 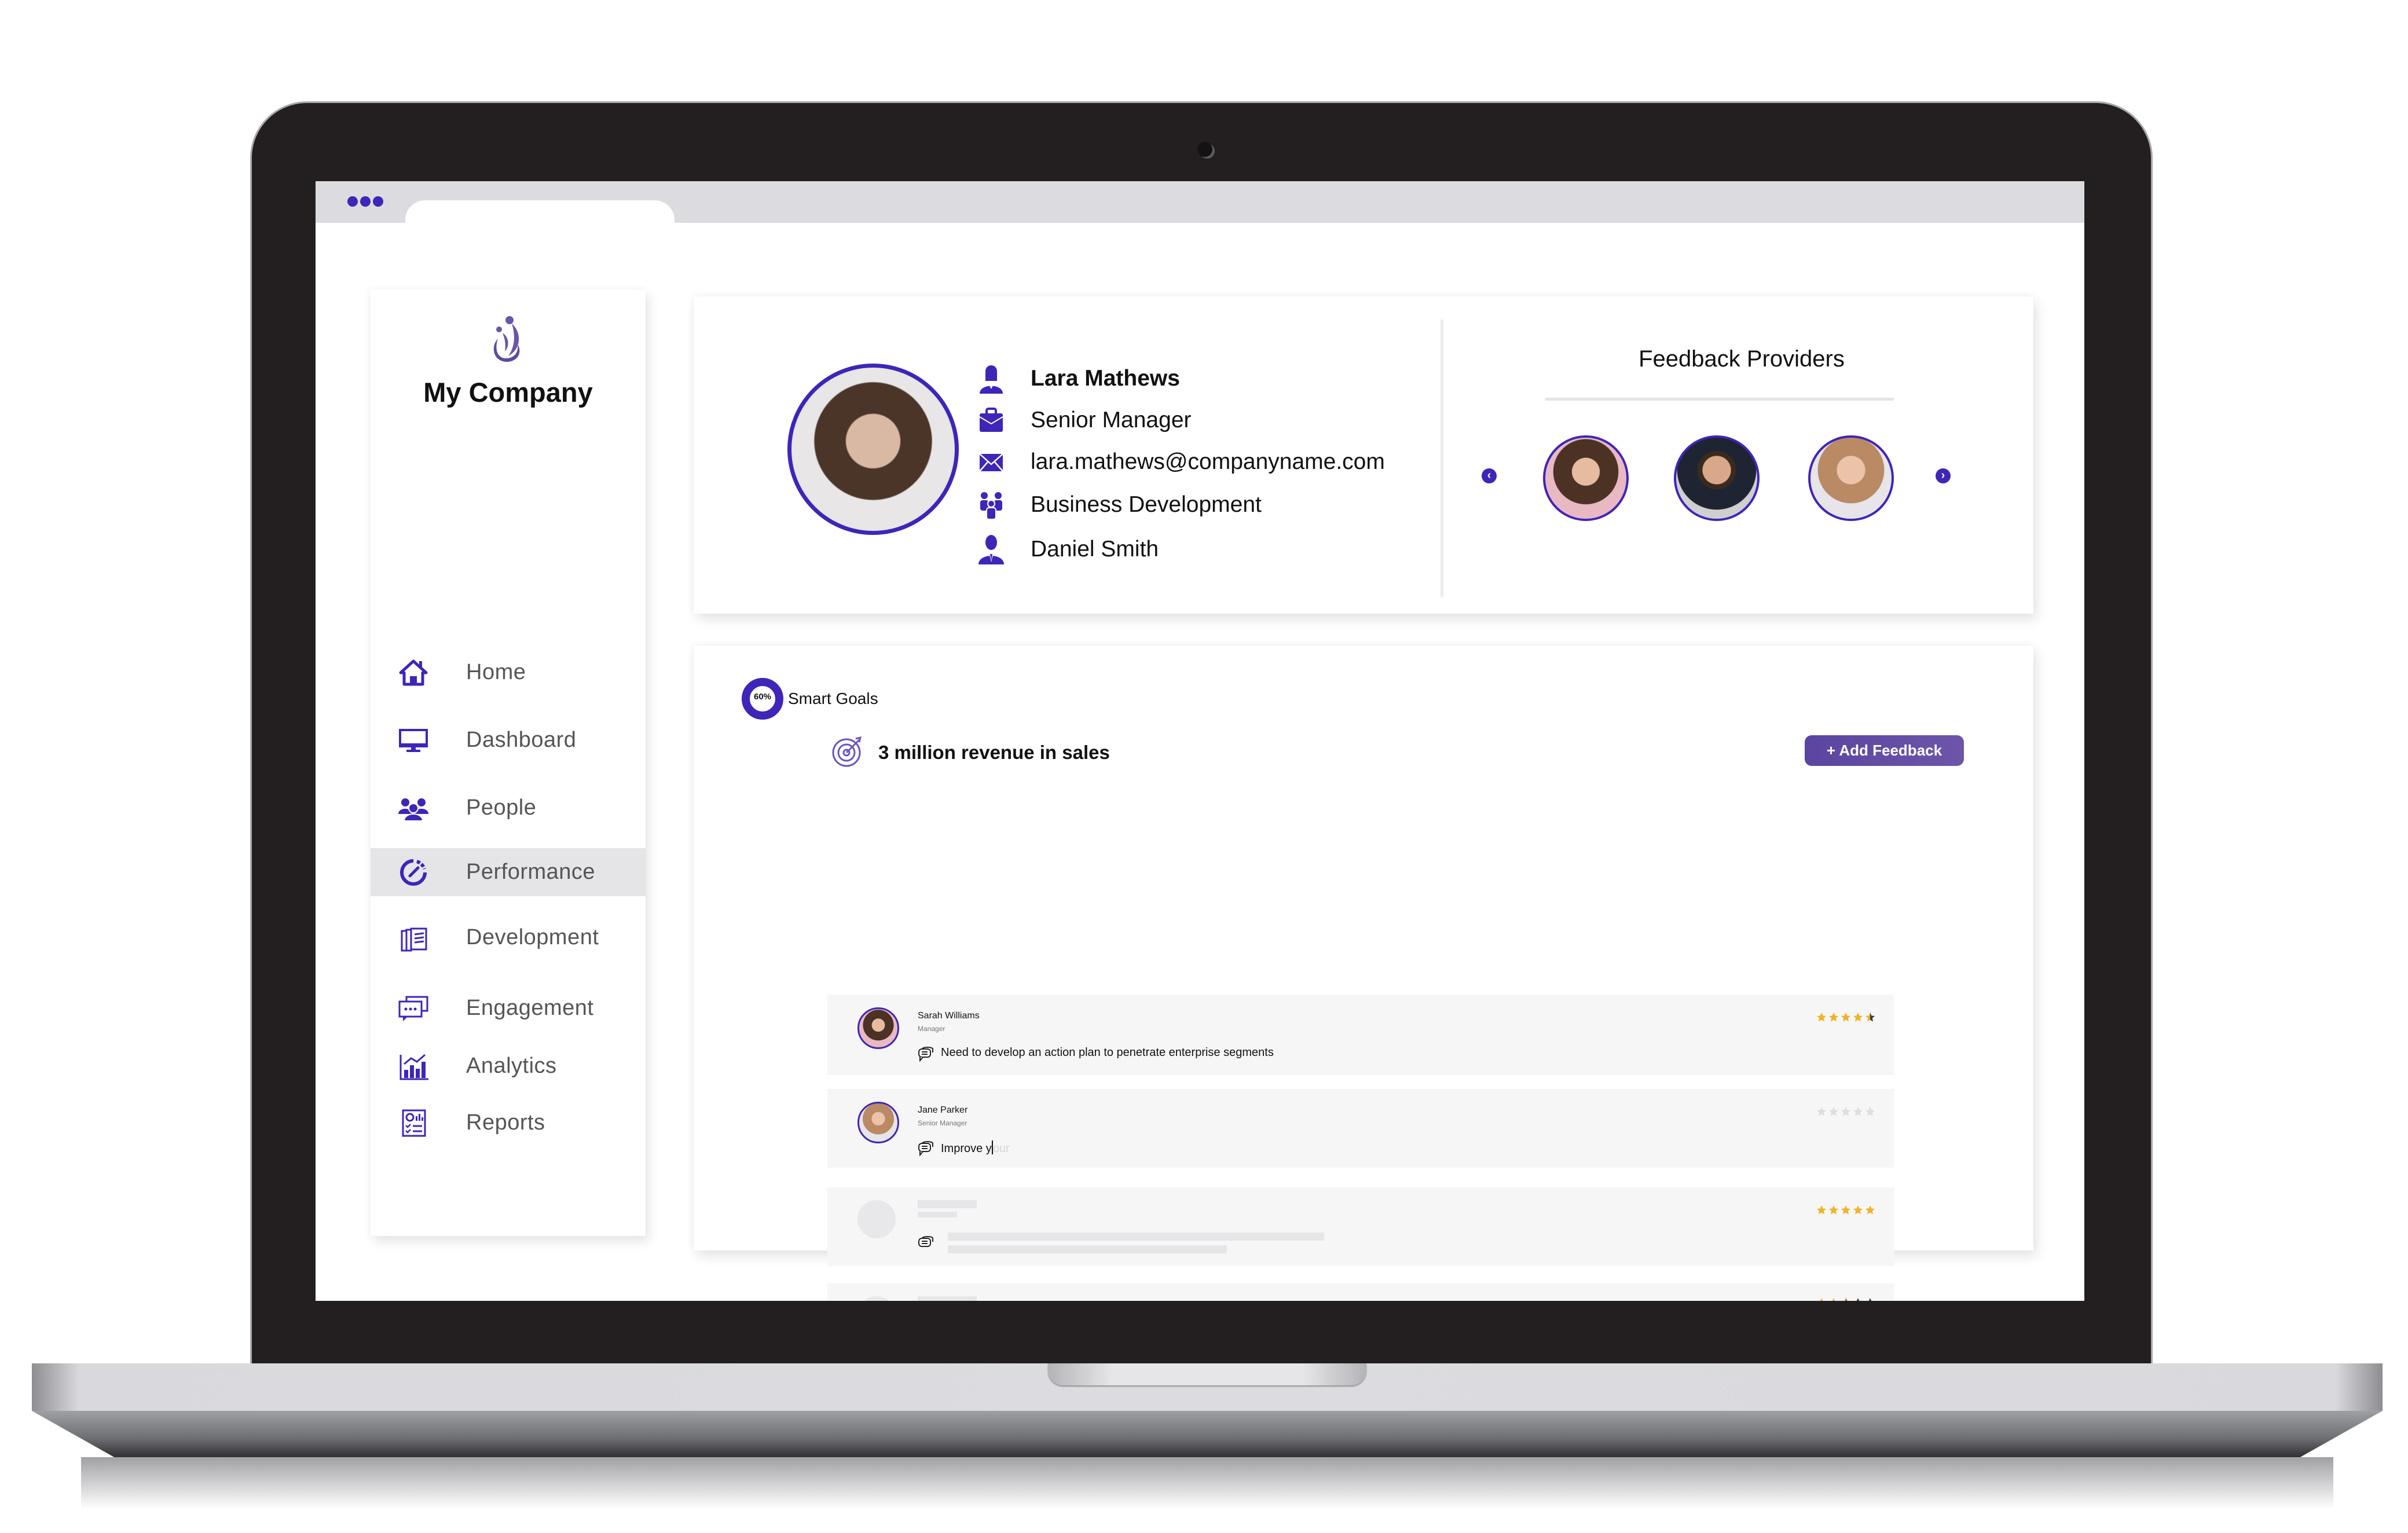 I want to click on briefcase-icon, so click(x=991, y=420).